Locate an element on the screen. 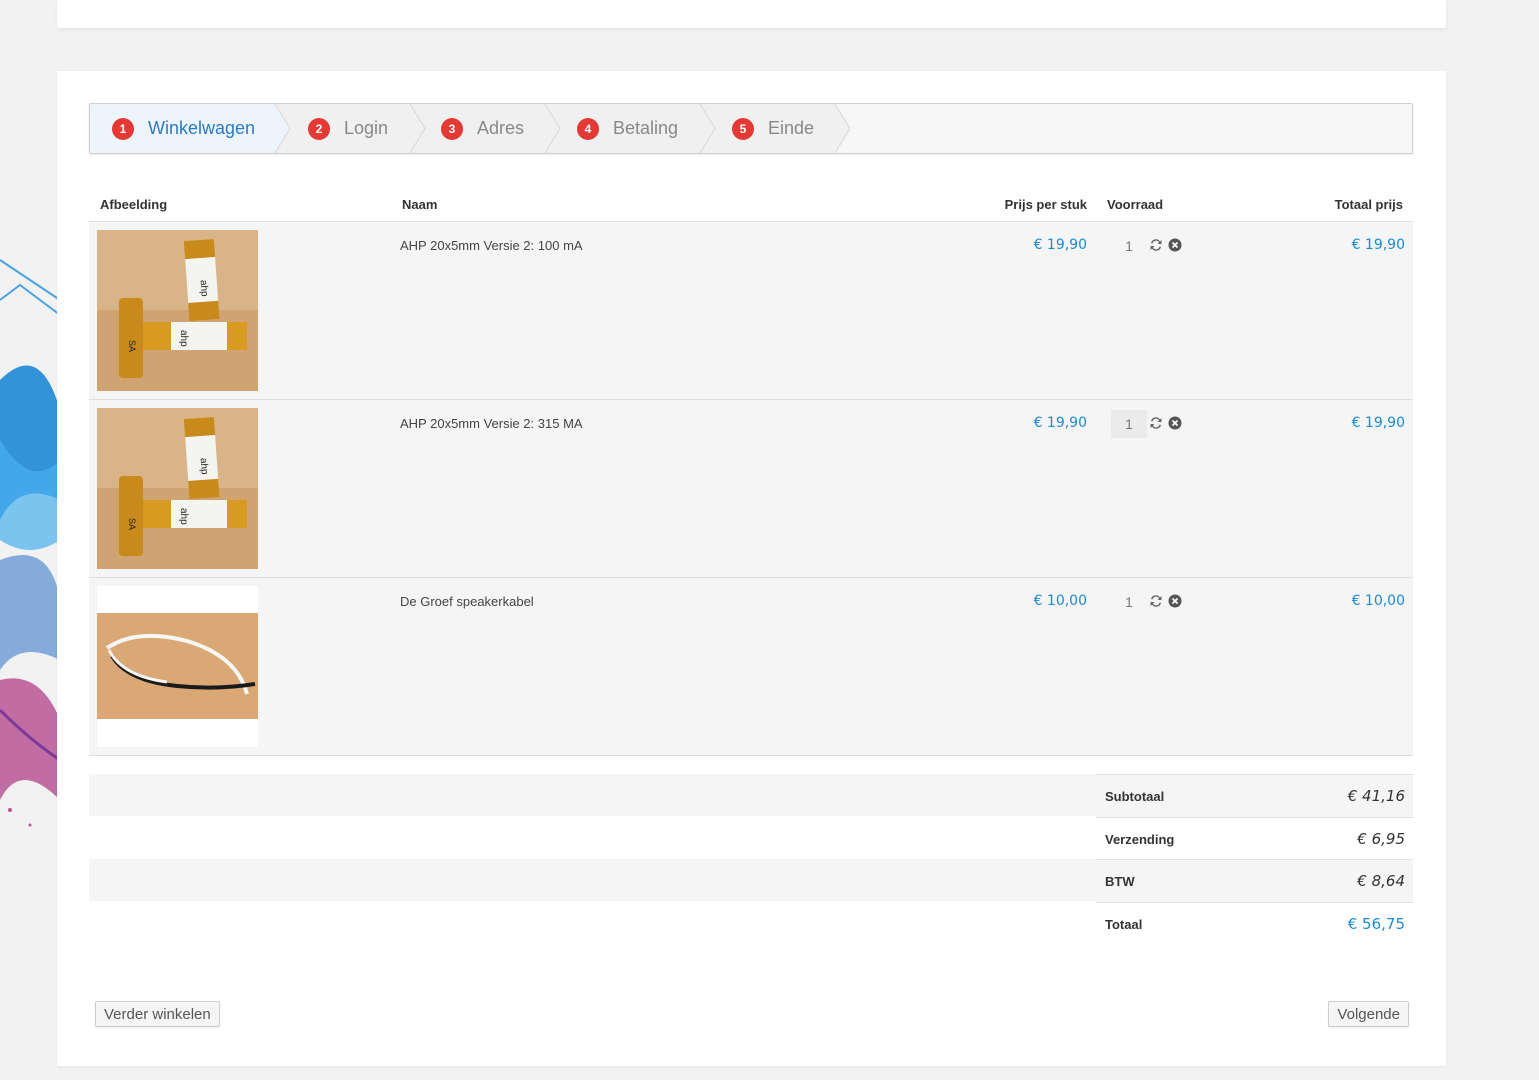 This screenshot has width=1539, height=1080. column-header-image: Afbeelding is located at coordinates (134, 204).